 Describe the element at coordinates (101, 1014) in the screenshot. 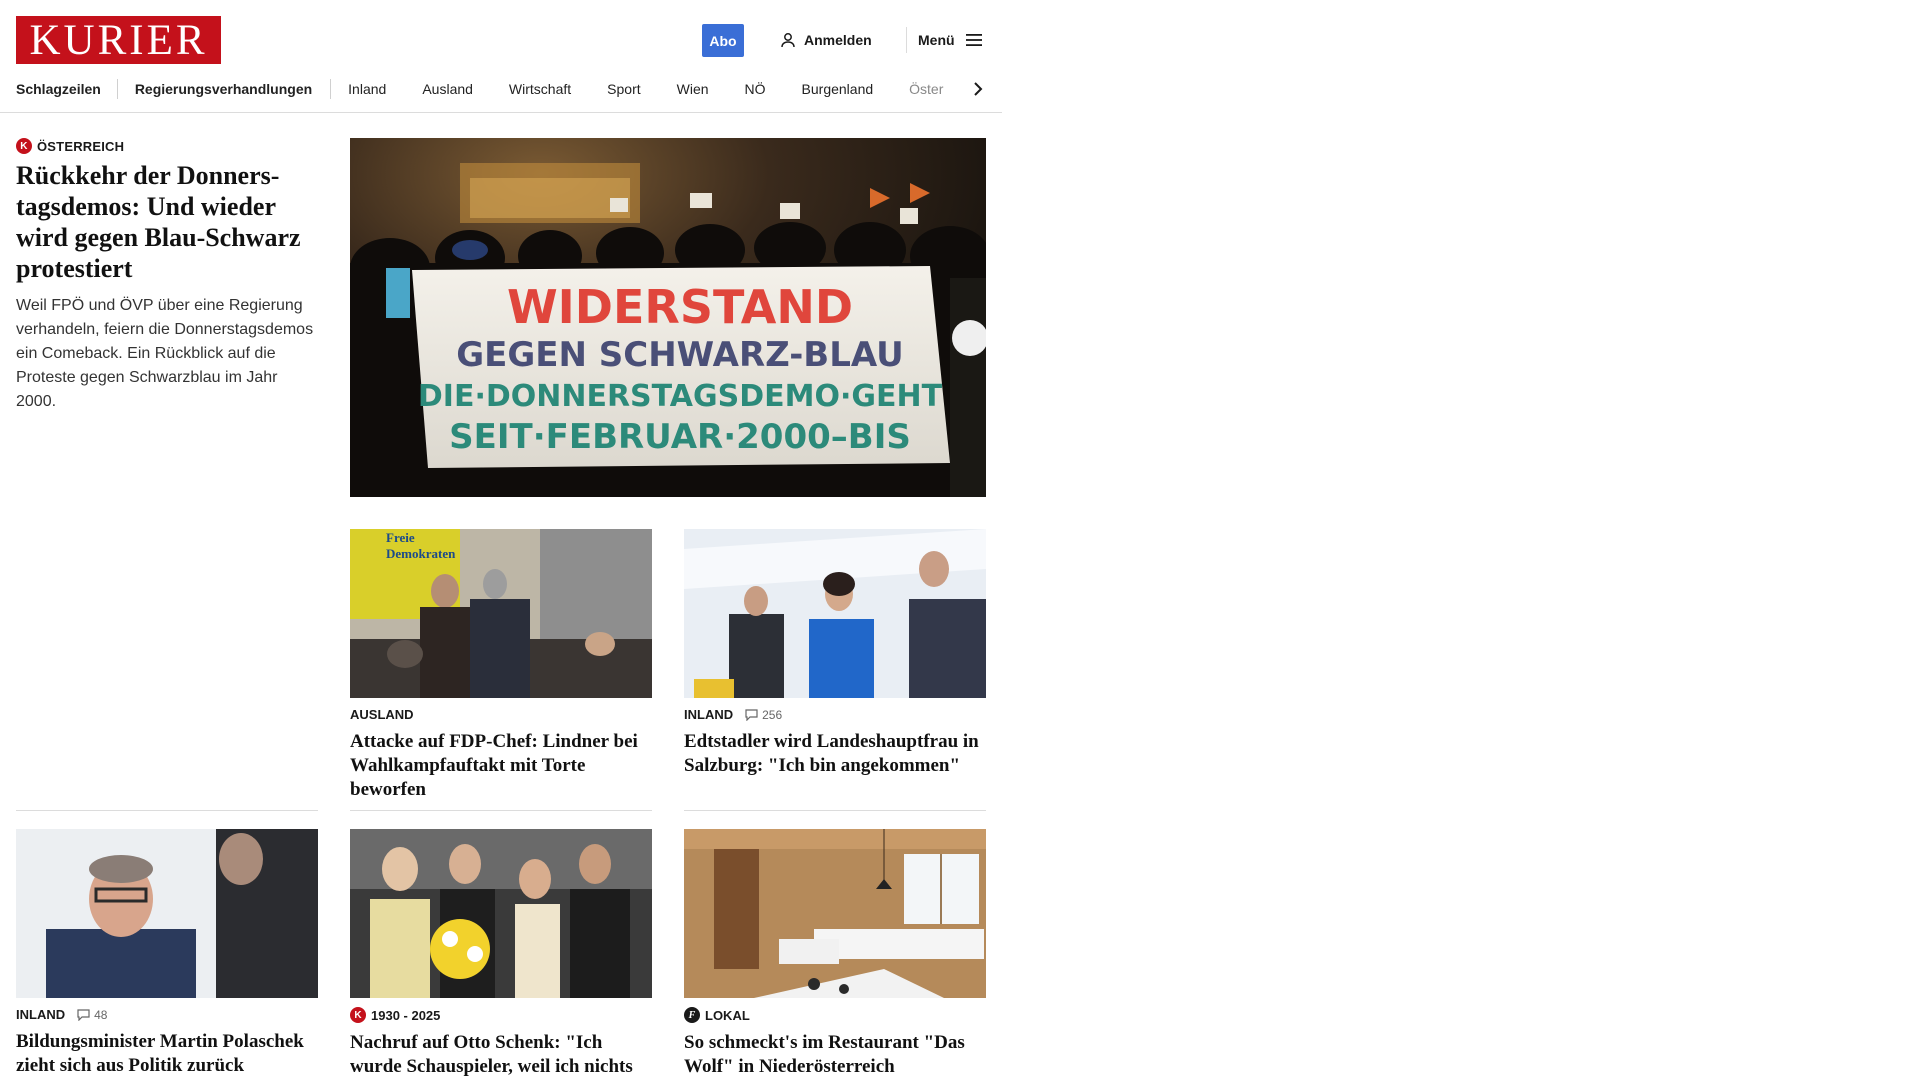

I see `comment-count-value: 48` at that location.